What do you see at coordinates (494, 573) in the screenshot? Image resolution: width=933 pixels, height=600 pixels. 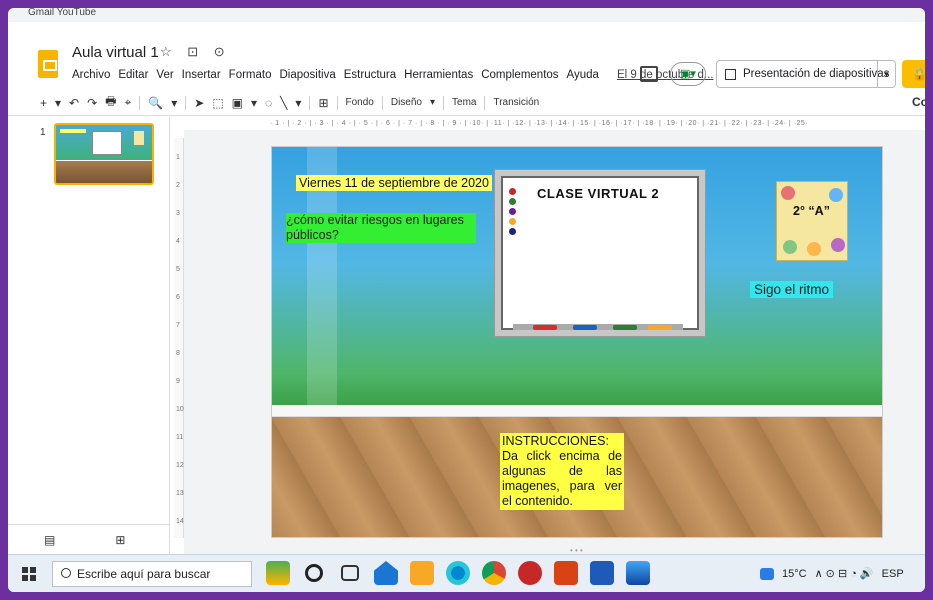 I see `chrome-browser-icon` at bounding box center [494, 573].